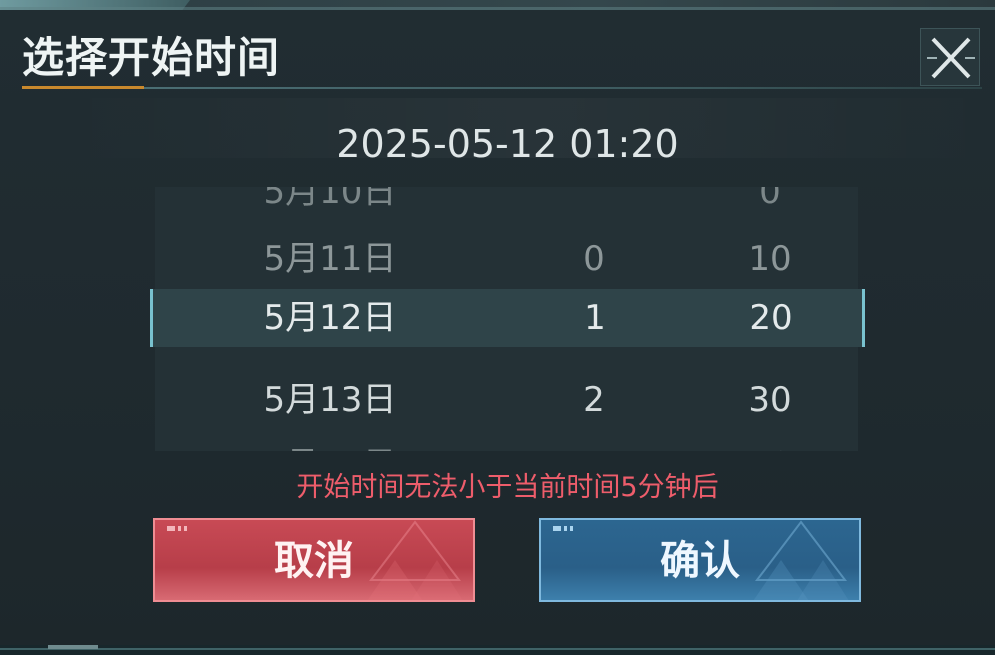 The width and height of the screenshot is (995, 655). Describe the element at coordinates (507, 318) in the screenshot. I see `picker-selected-row: 5月12日 1 20` at that location.